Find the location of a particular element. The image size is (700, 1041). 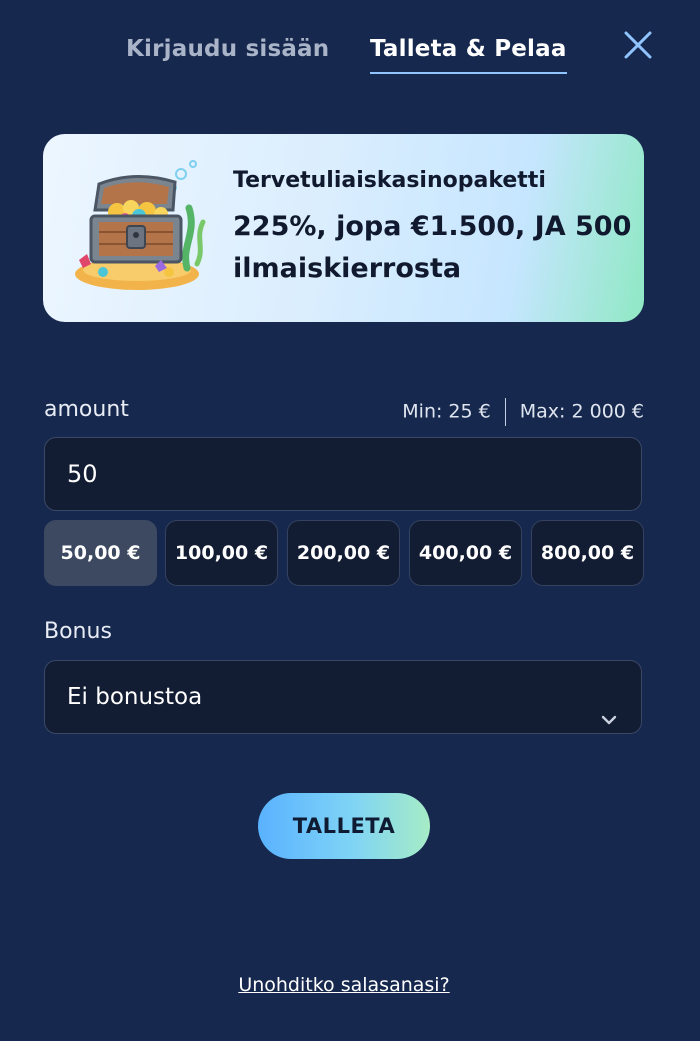

deposit-limits: Min: 25 € Max: 2 000 € is located at coordinates (523, 412).